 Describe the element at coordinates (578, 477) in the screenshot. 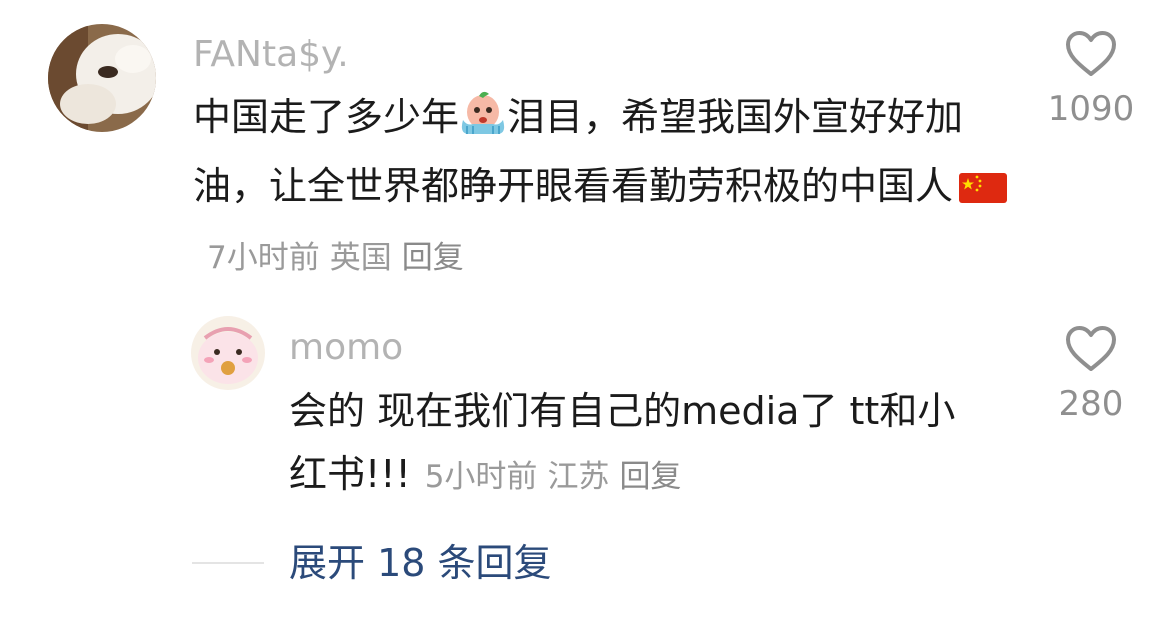

I see `reply-location: 江苏` at that location.